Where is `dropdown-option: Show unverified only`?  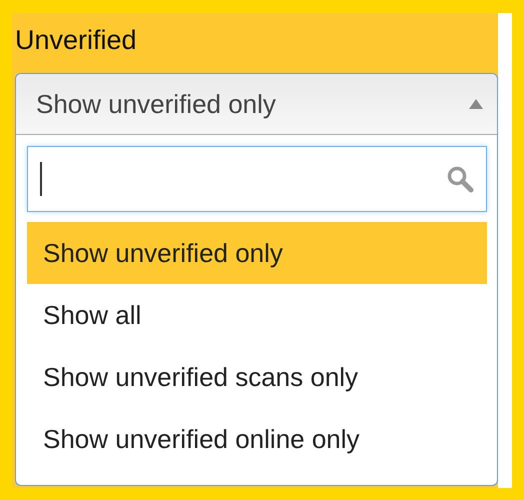
dropdown-option: Show unverified only is located at coordinates (257, 253).